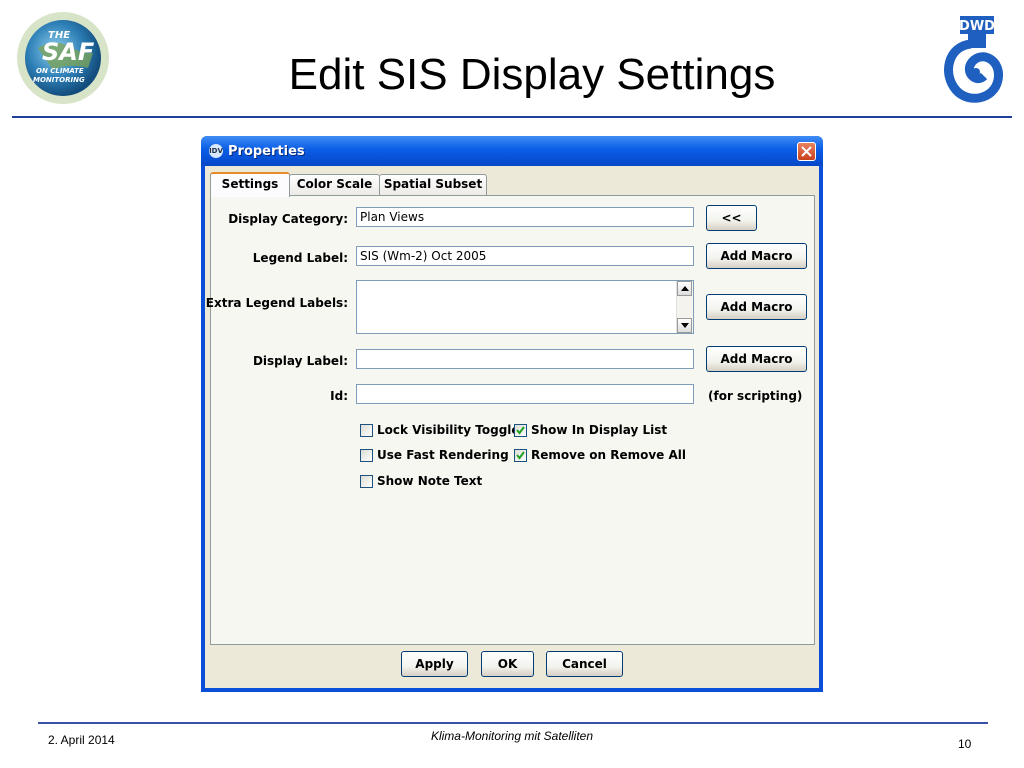 This screenshot has width=1024, height=768. What do you see at coordinates (532, 74) in the screenshot?
I see `slide-title: Edit SIS Display Settings` at bounding box center [532, 74].